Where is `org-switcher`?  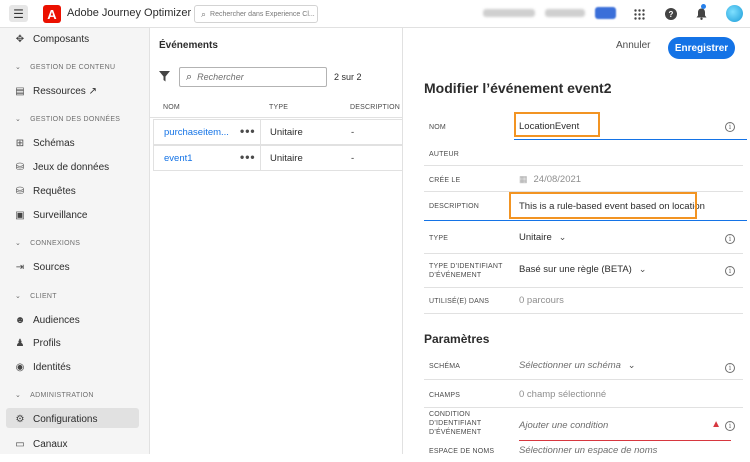 org-switcher is located at coordinates (509, 13).